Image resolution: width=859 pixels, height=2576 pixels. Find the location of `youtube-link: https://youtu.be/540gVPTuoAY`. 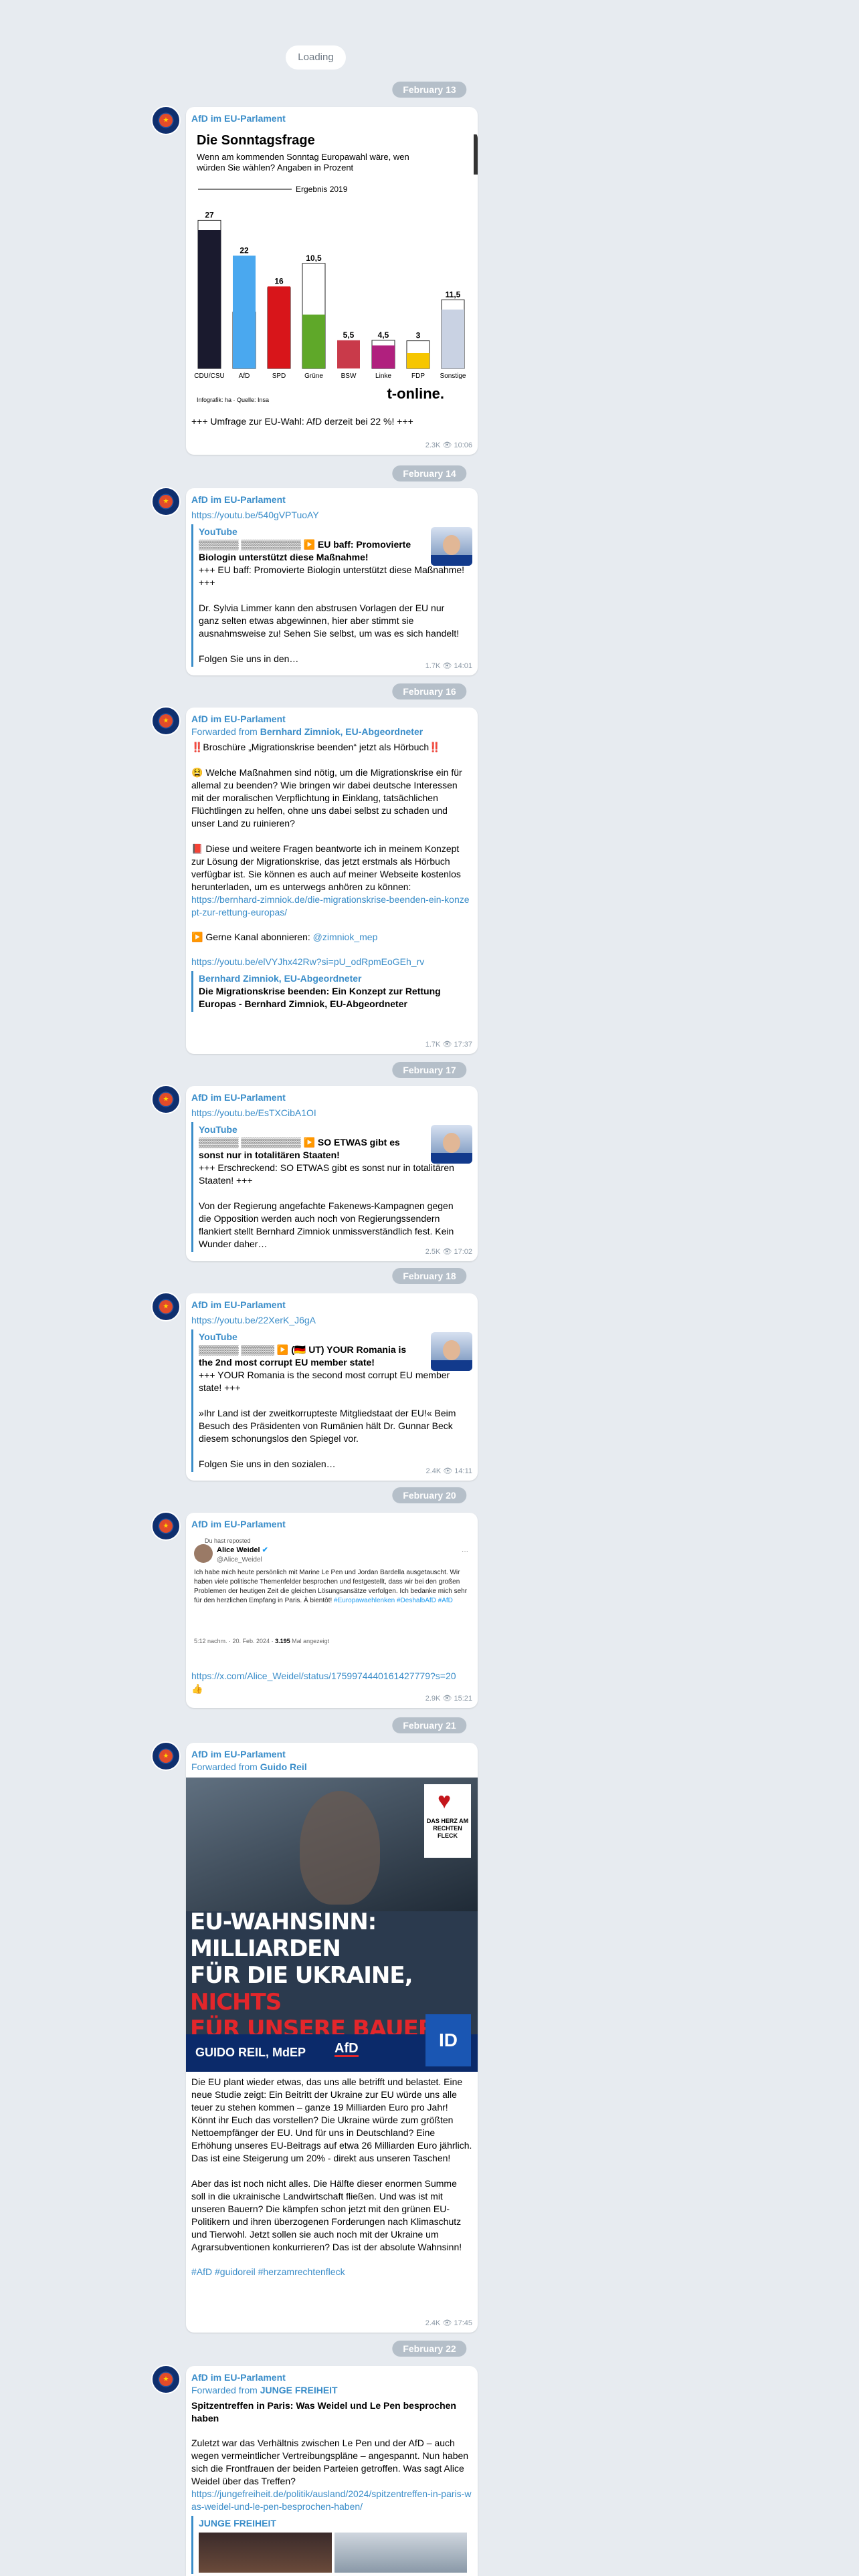

youtube-link: https://youtu.be/540gVPTuoAY is located at coordinates (332, 514).